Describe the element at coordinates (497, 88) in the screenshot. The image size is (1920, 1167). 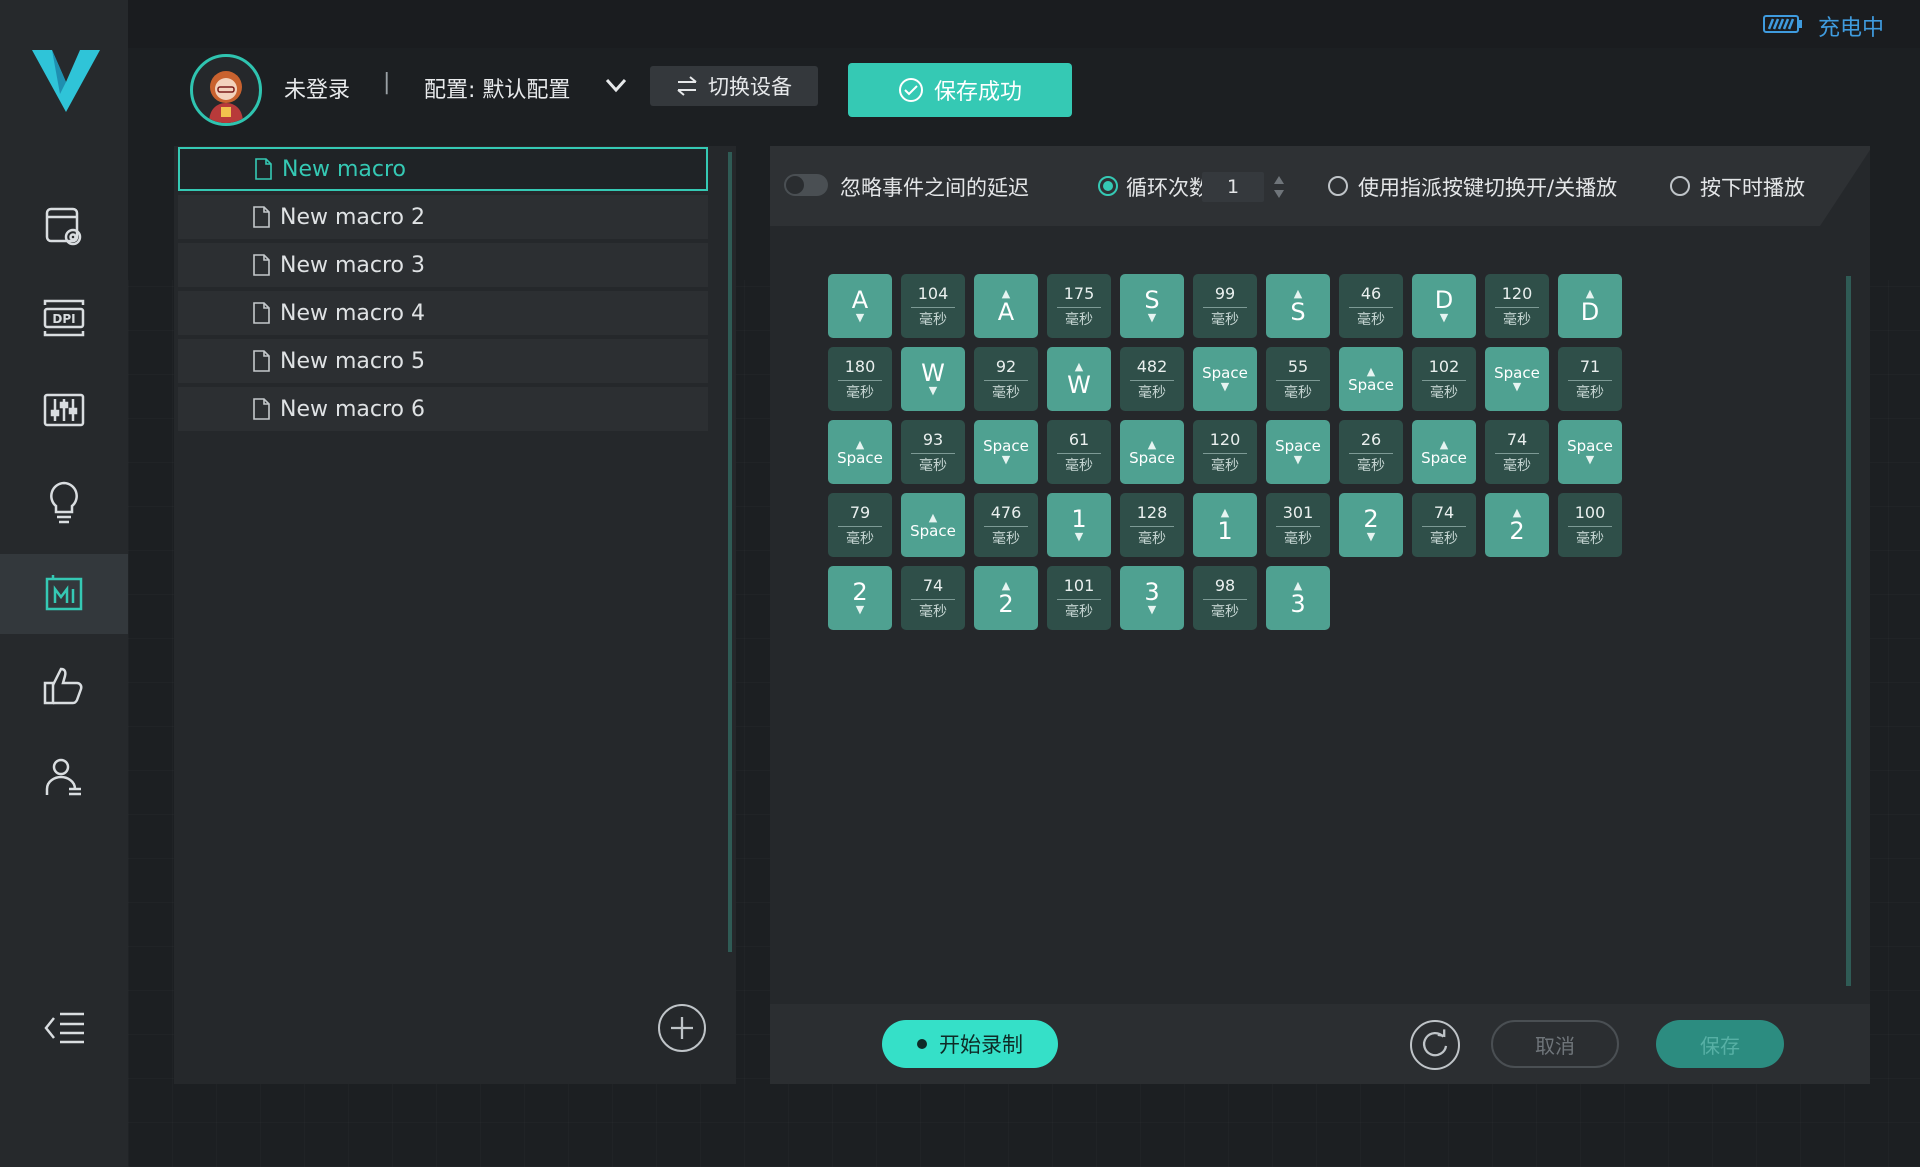
I see `config-label: 配置: 默认配置` at that location.